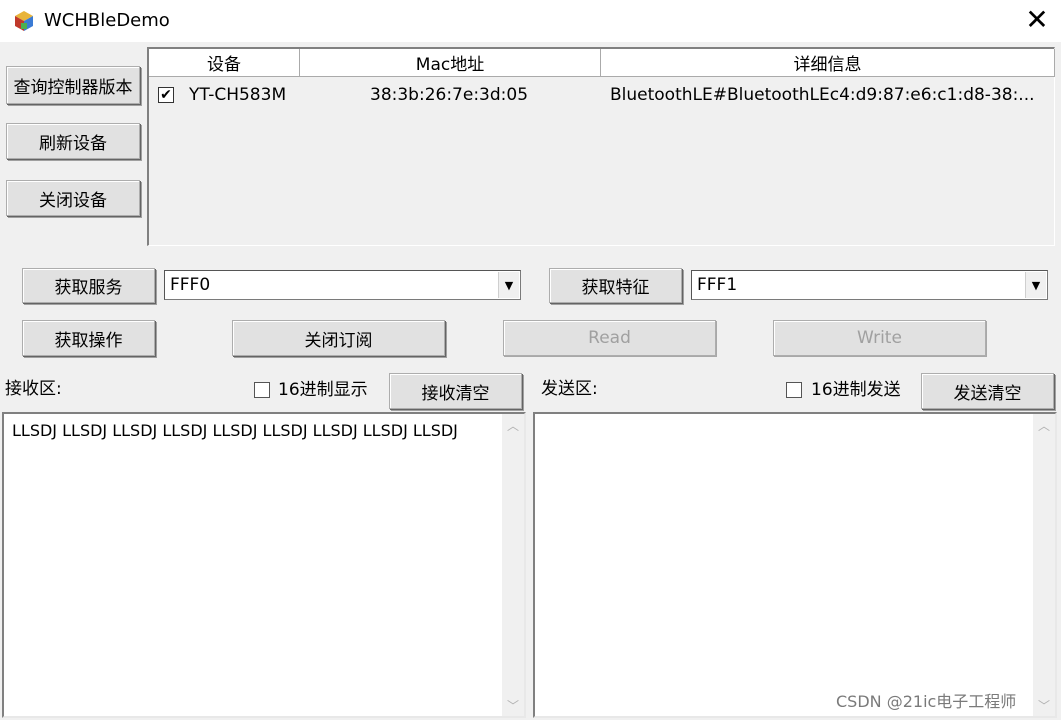 The image size is (1061, 720). What do you see at coordinates (24, 21) in the screenshot?
I see `app-icon` at bounding box center [24, 21].